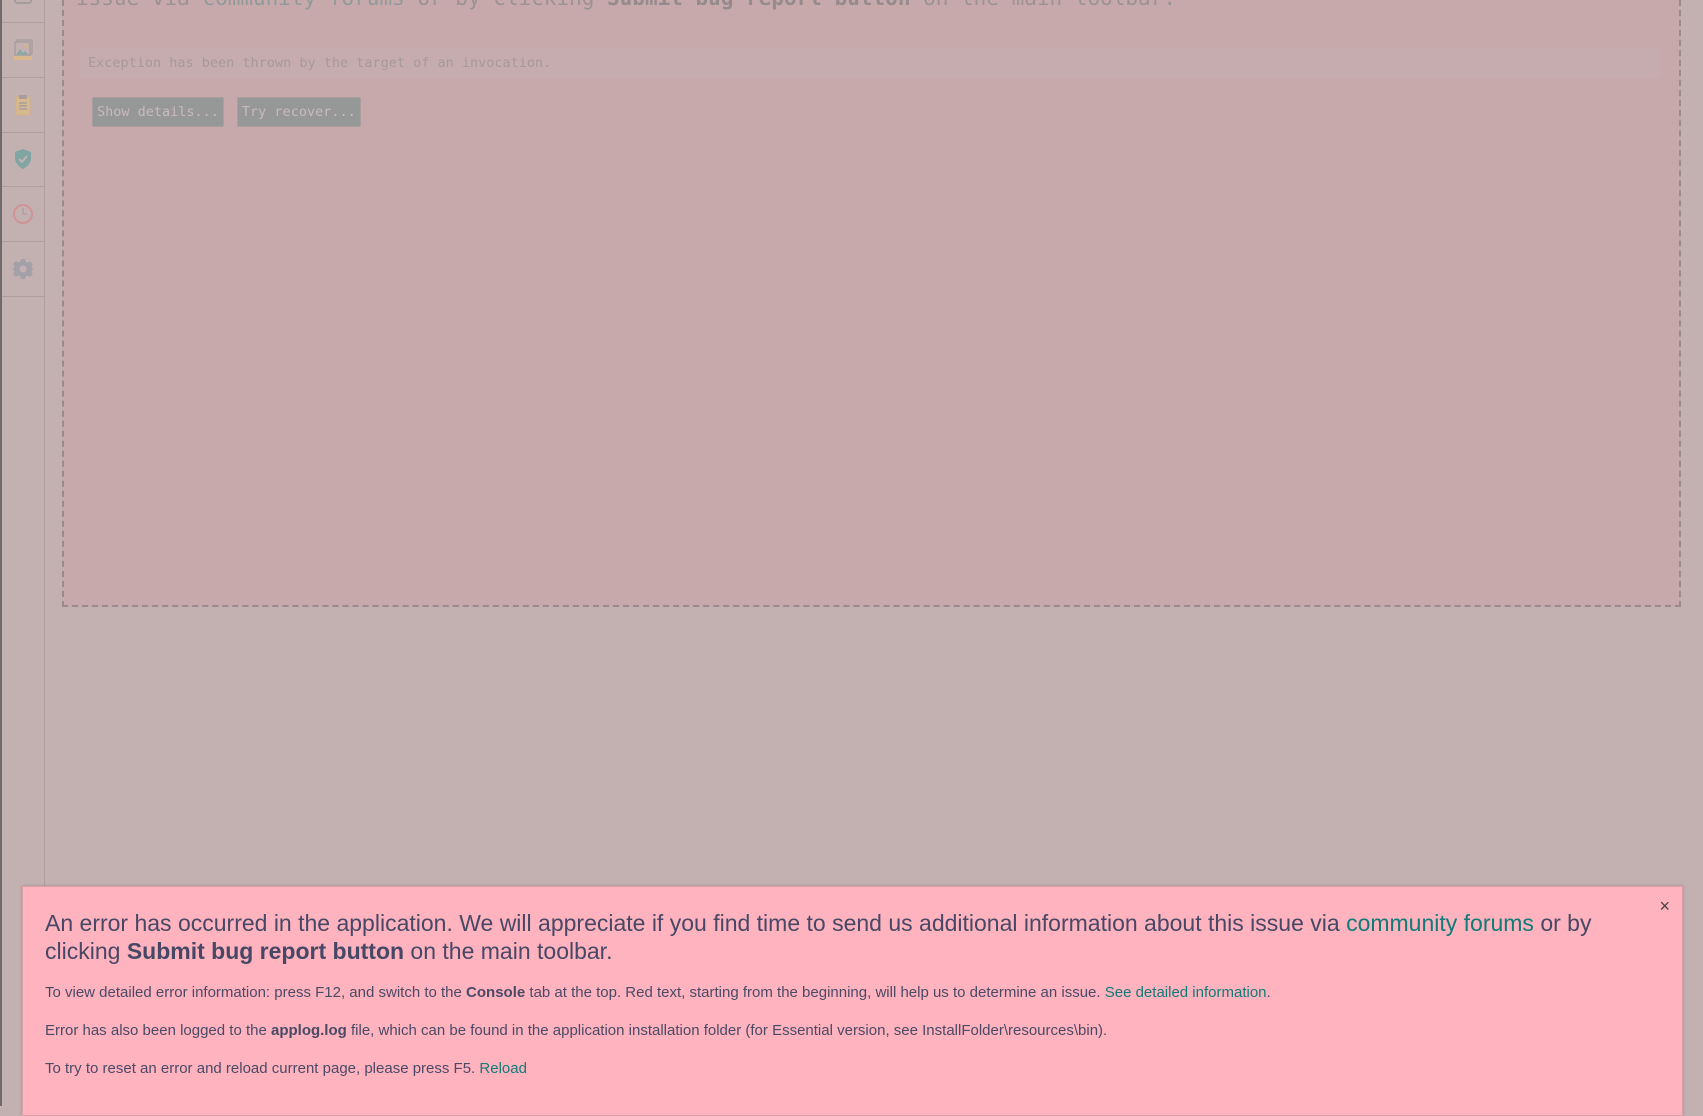  I want to click on clock-icon, so click(23, 214).